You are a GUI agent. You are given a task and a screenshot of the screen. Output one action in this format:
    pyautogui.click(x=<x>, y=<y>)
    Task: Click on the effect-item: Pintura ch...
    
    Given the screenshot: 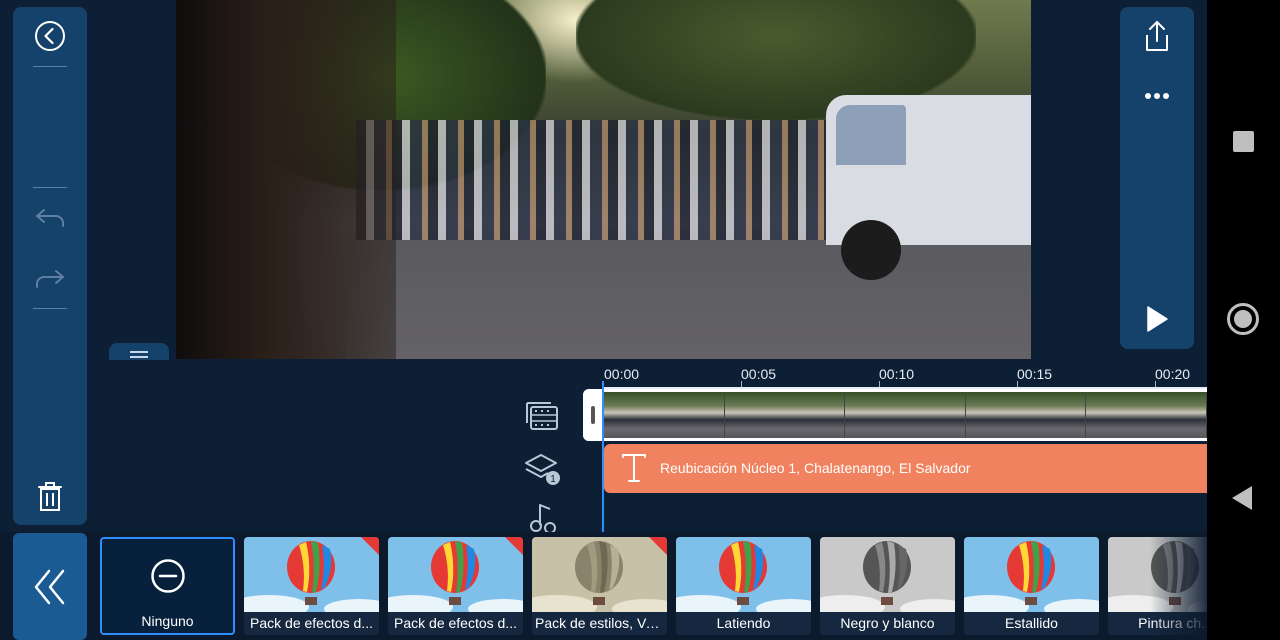 What is the action you would take?
    pyautogui.click(x=1157, y=586)
    